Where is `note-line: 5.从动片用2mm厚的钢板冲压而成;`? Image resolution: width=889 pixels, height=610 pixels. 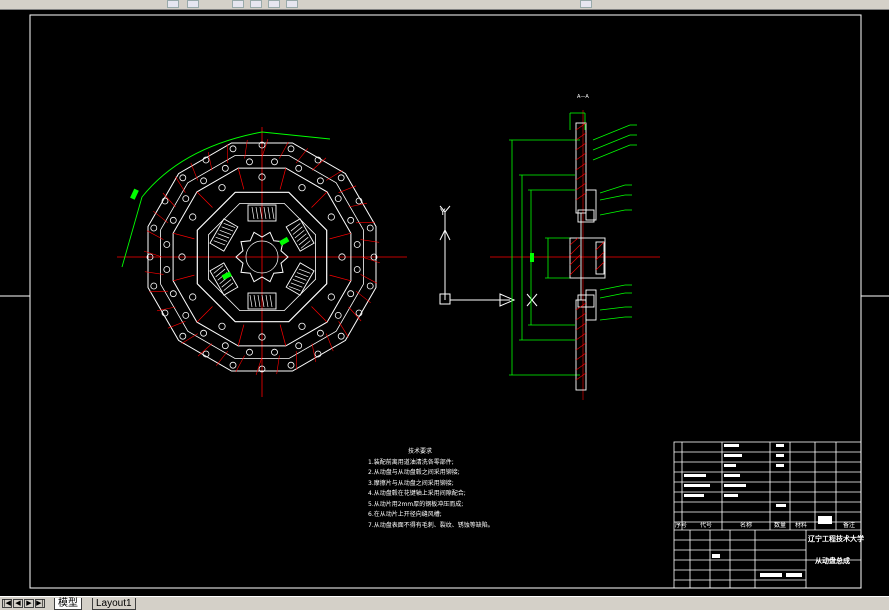 note-line: 5.从动片用2mm厚的钢板冲压而成; is located at coordinates (416, 504).